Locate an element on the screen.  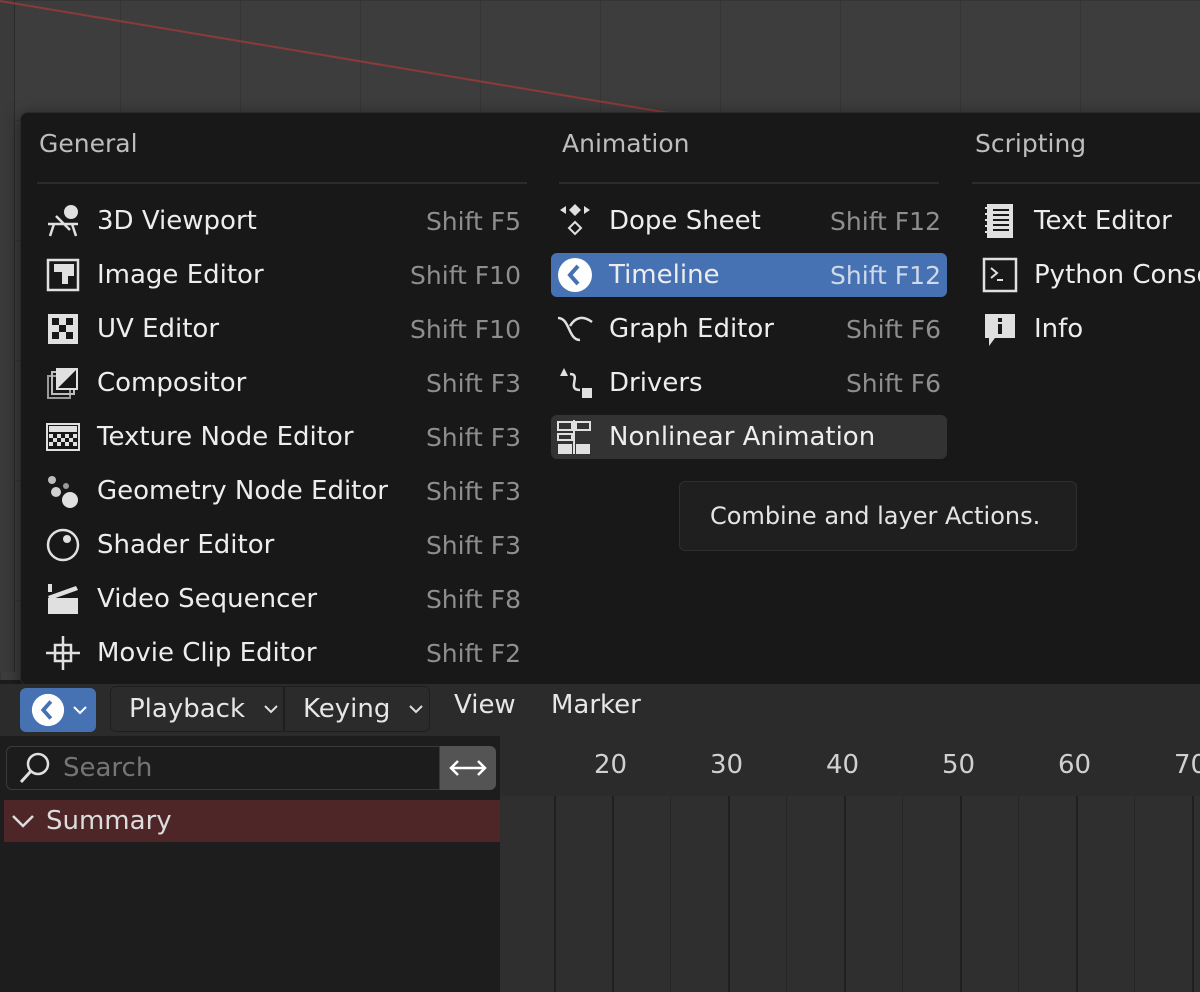
tooltip: Combine and layer Actions. is located at coordinates (878, 516).